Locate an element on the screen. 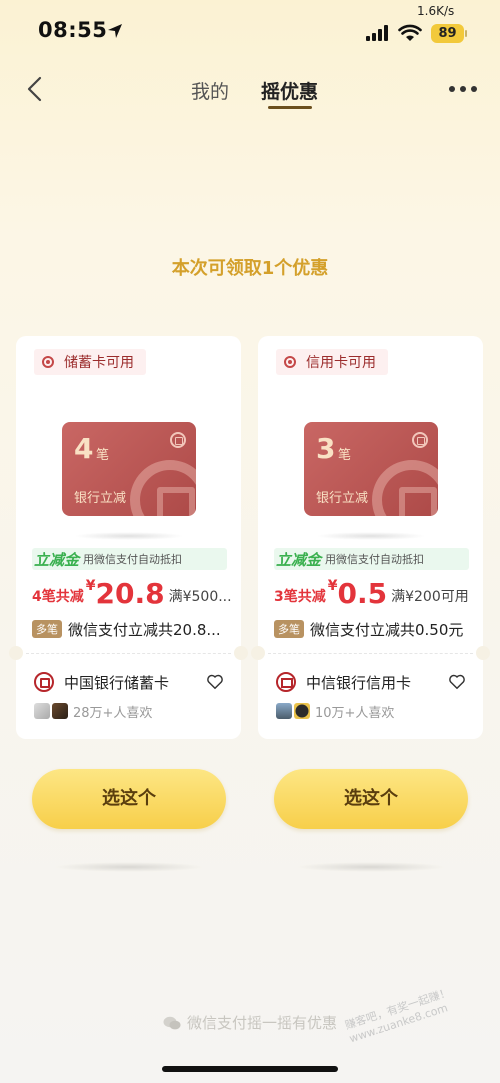 The width and height of the screenshot is (500, 1083). status-bar: 08:55 1.6K/s 89 is located at coordinates (250, 30).